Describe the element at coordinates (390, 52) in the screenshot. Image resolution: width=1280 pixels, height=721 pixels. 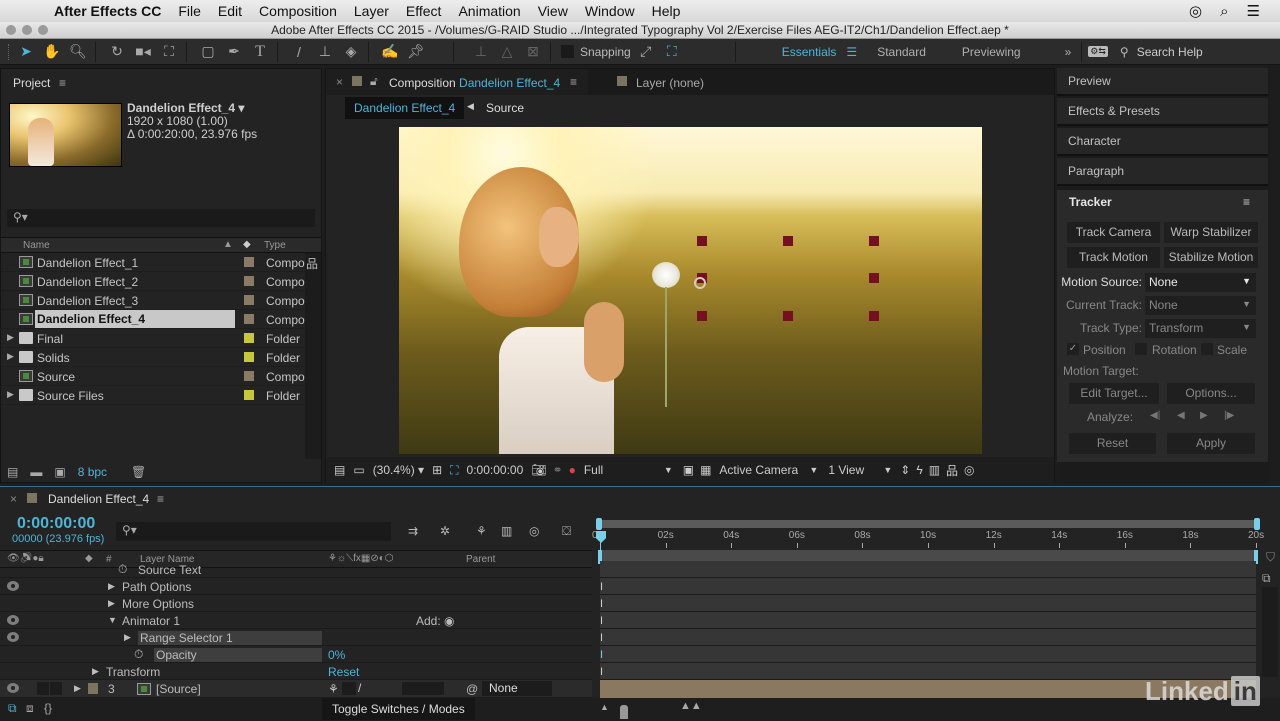
I see `roto-brush-tool-icon: ✍` at that location.